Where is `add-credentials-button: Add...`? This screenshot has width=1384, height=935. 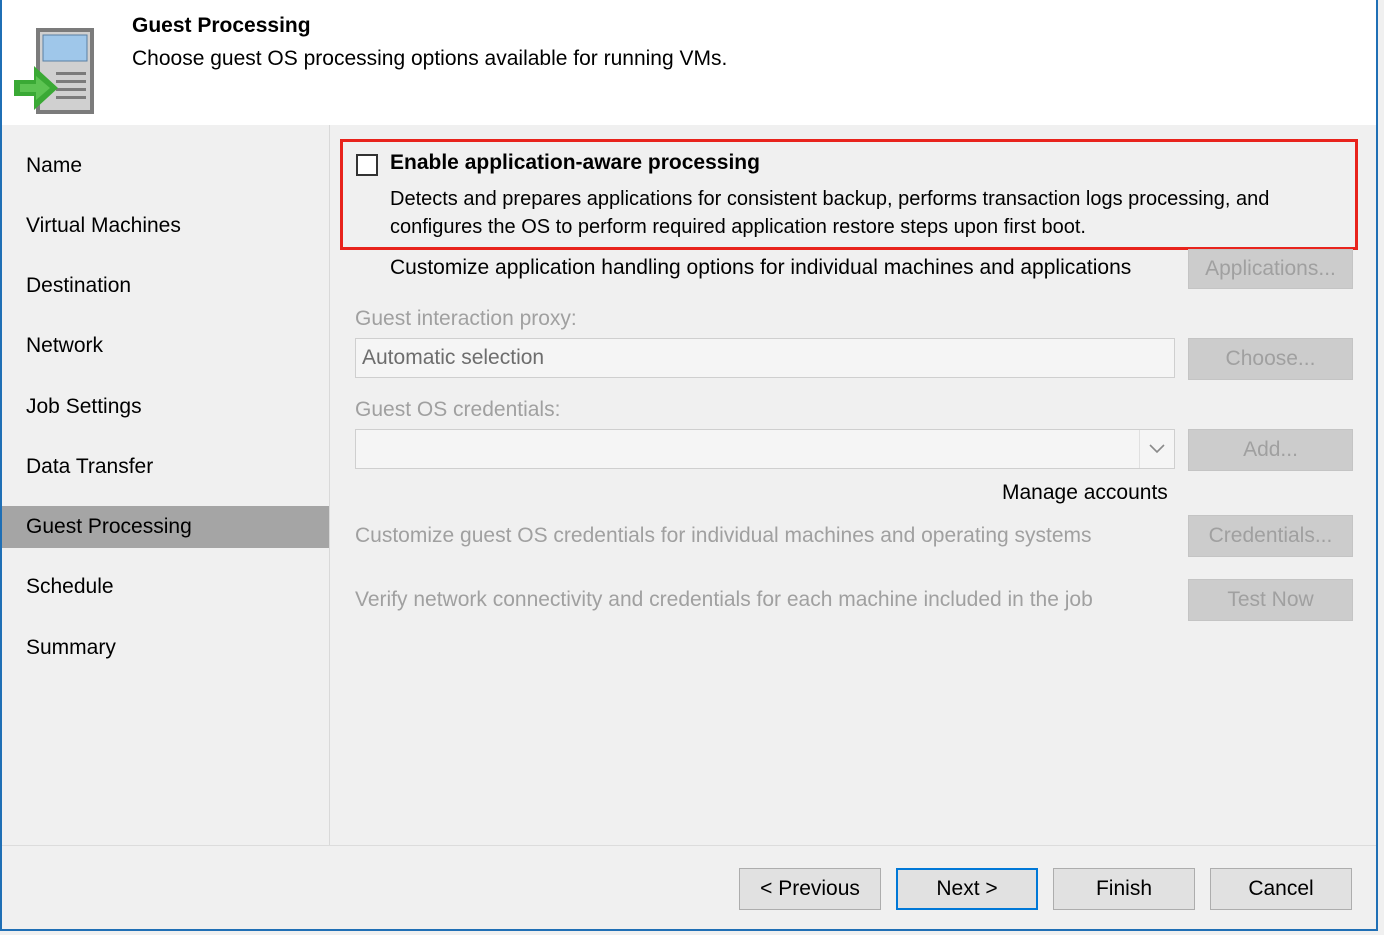 add-credentials-button: Add... is located at coordinates (1270, 450).